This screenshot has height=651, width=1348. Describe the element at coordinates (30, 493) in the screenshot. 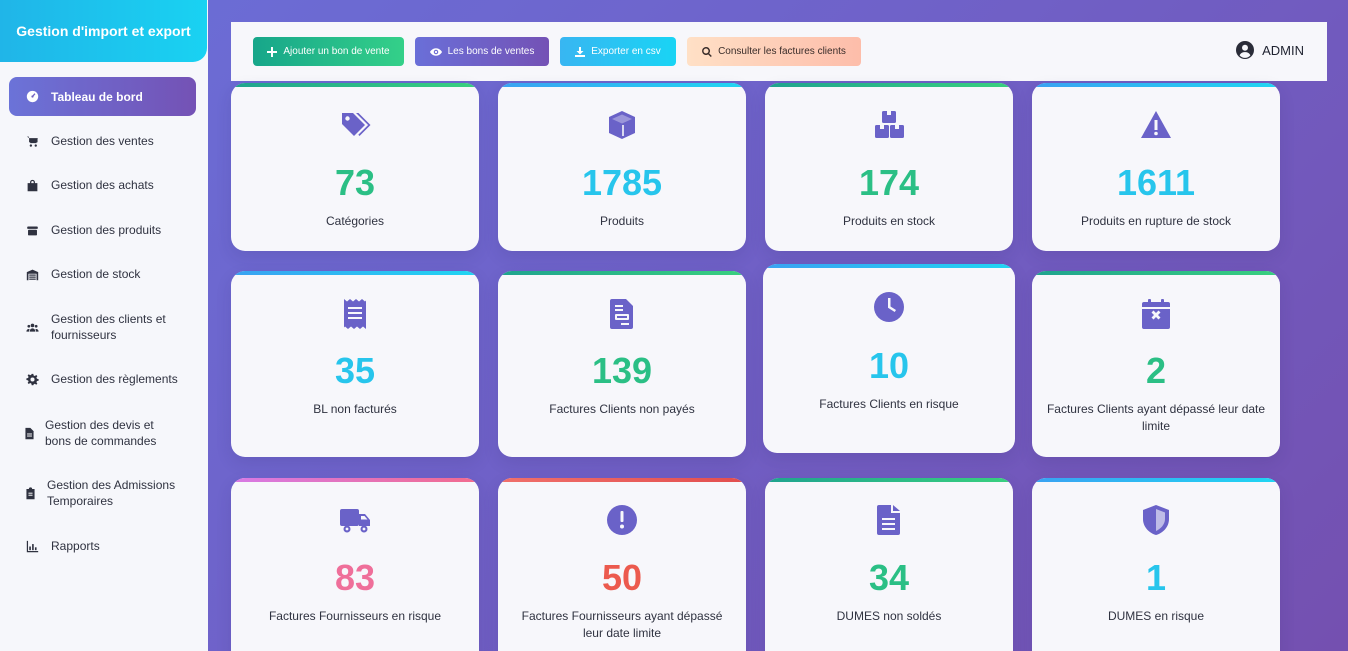

I see `clipboard-icon` at that location.